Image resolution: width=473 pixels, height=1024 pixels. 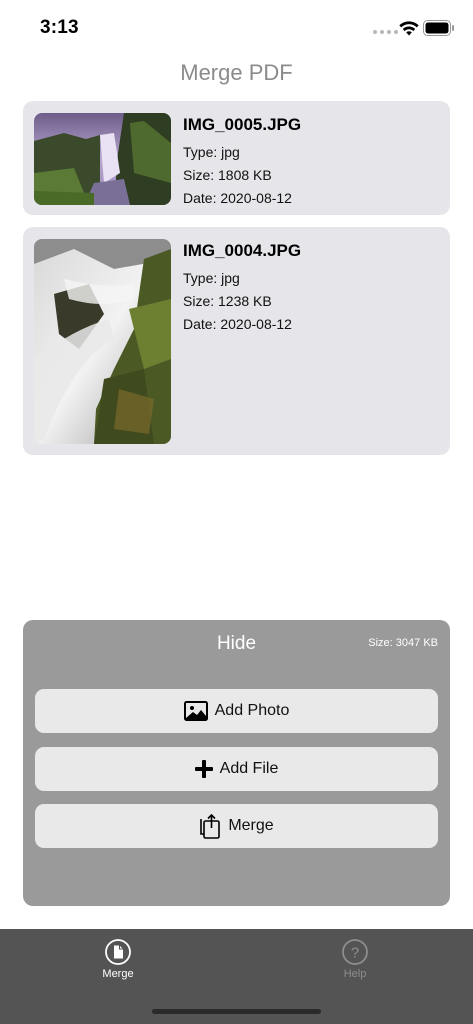 What do you see at coordinates (203, 769) in the screenshot?
I see `plus-icon` at bounding box center [203, 769].